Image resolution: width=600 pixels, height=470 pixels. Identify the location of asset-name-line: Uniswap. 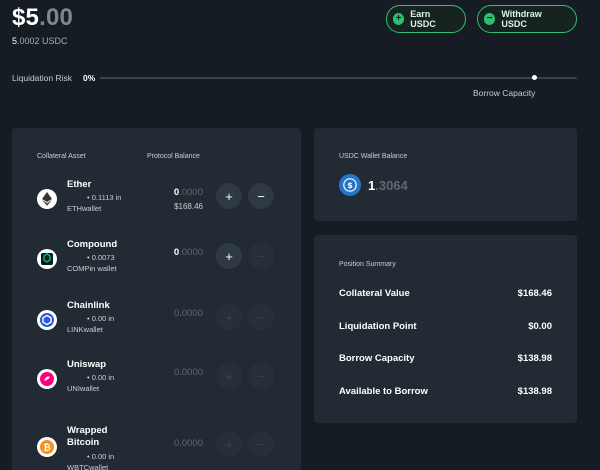
(87, 364).